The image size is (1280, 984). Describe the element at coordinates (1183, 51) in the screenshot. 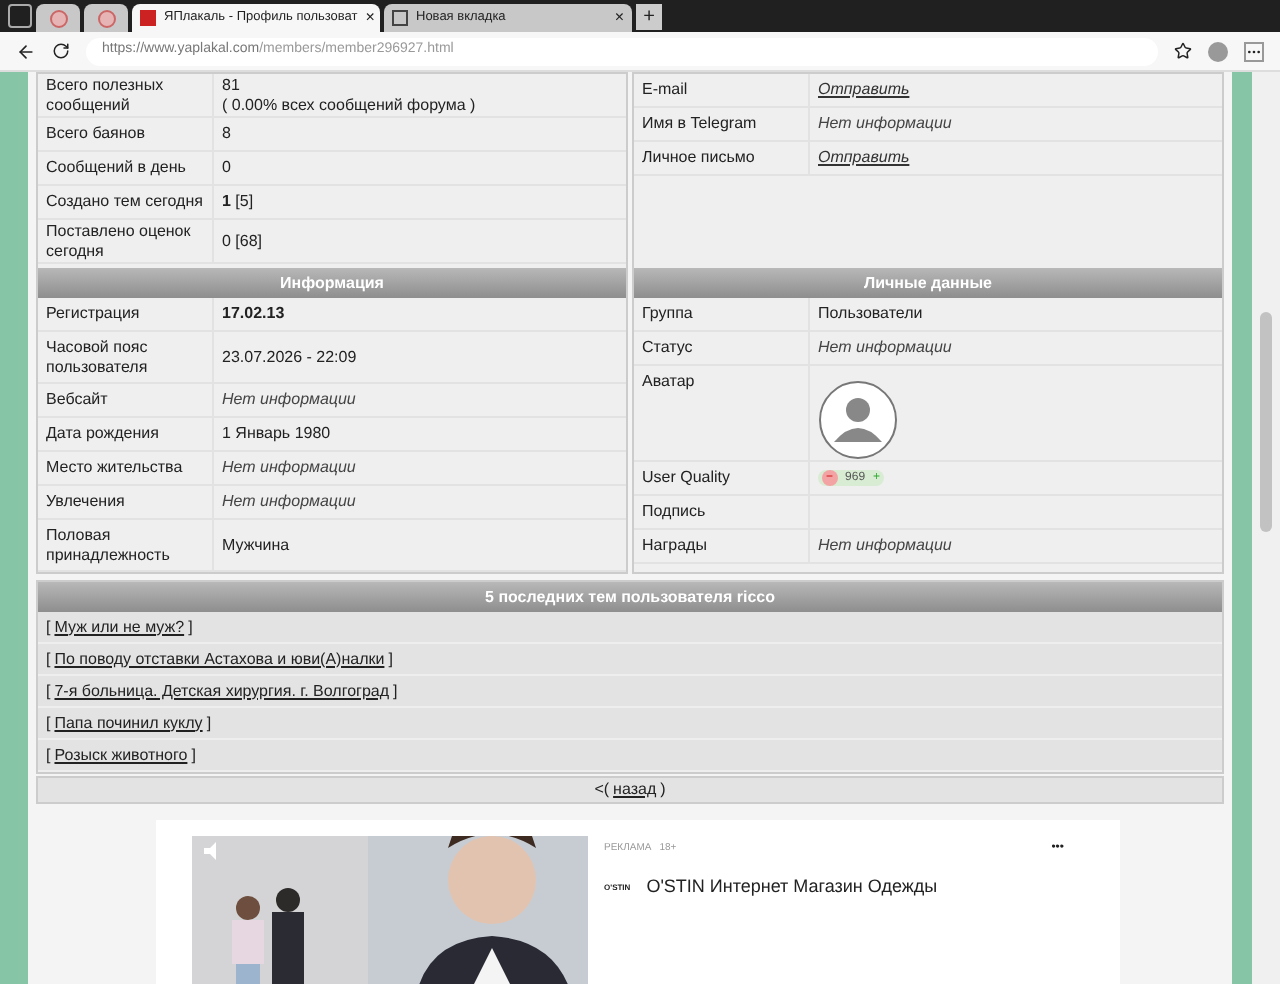

I see `favorites-icon` at that location.